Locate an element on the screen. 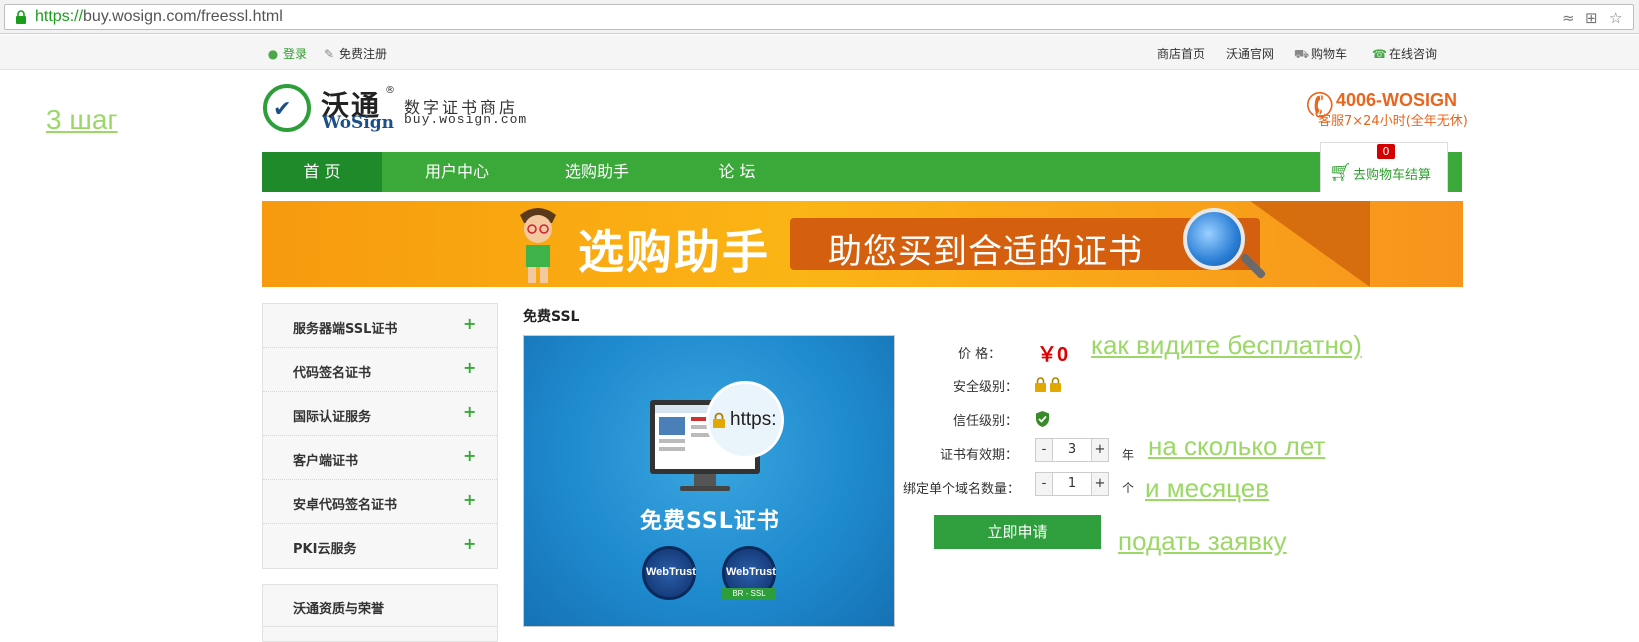 The height and width of the screenshot is (642, 1639). online-chat-link: ☎ 在线咨询 is located at coordinates (1404, 53).